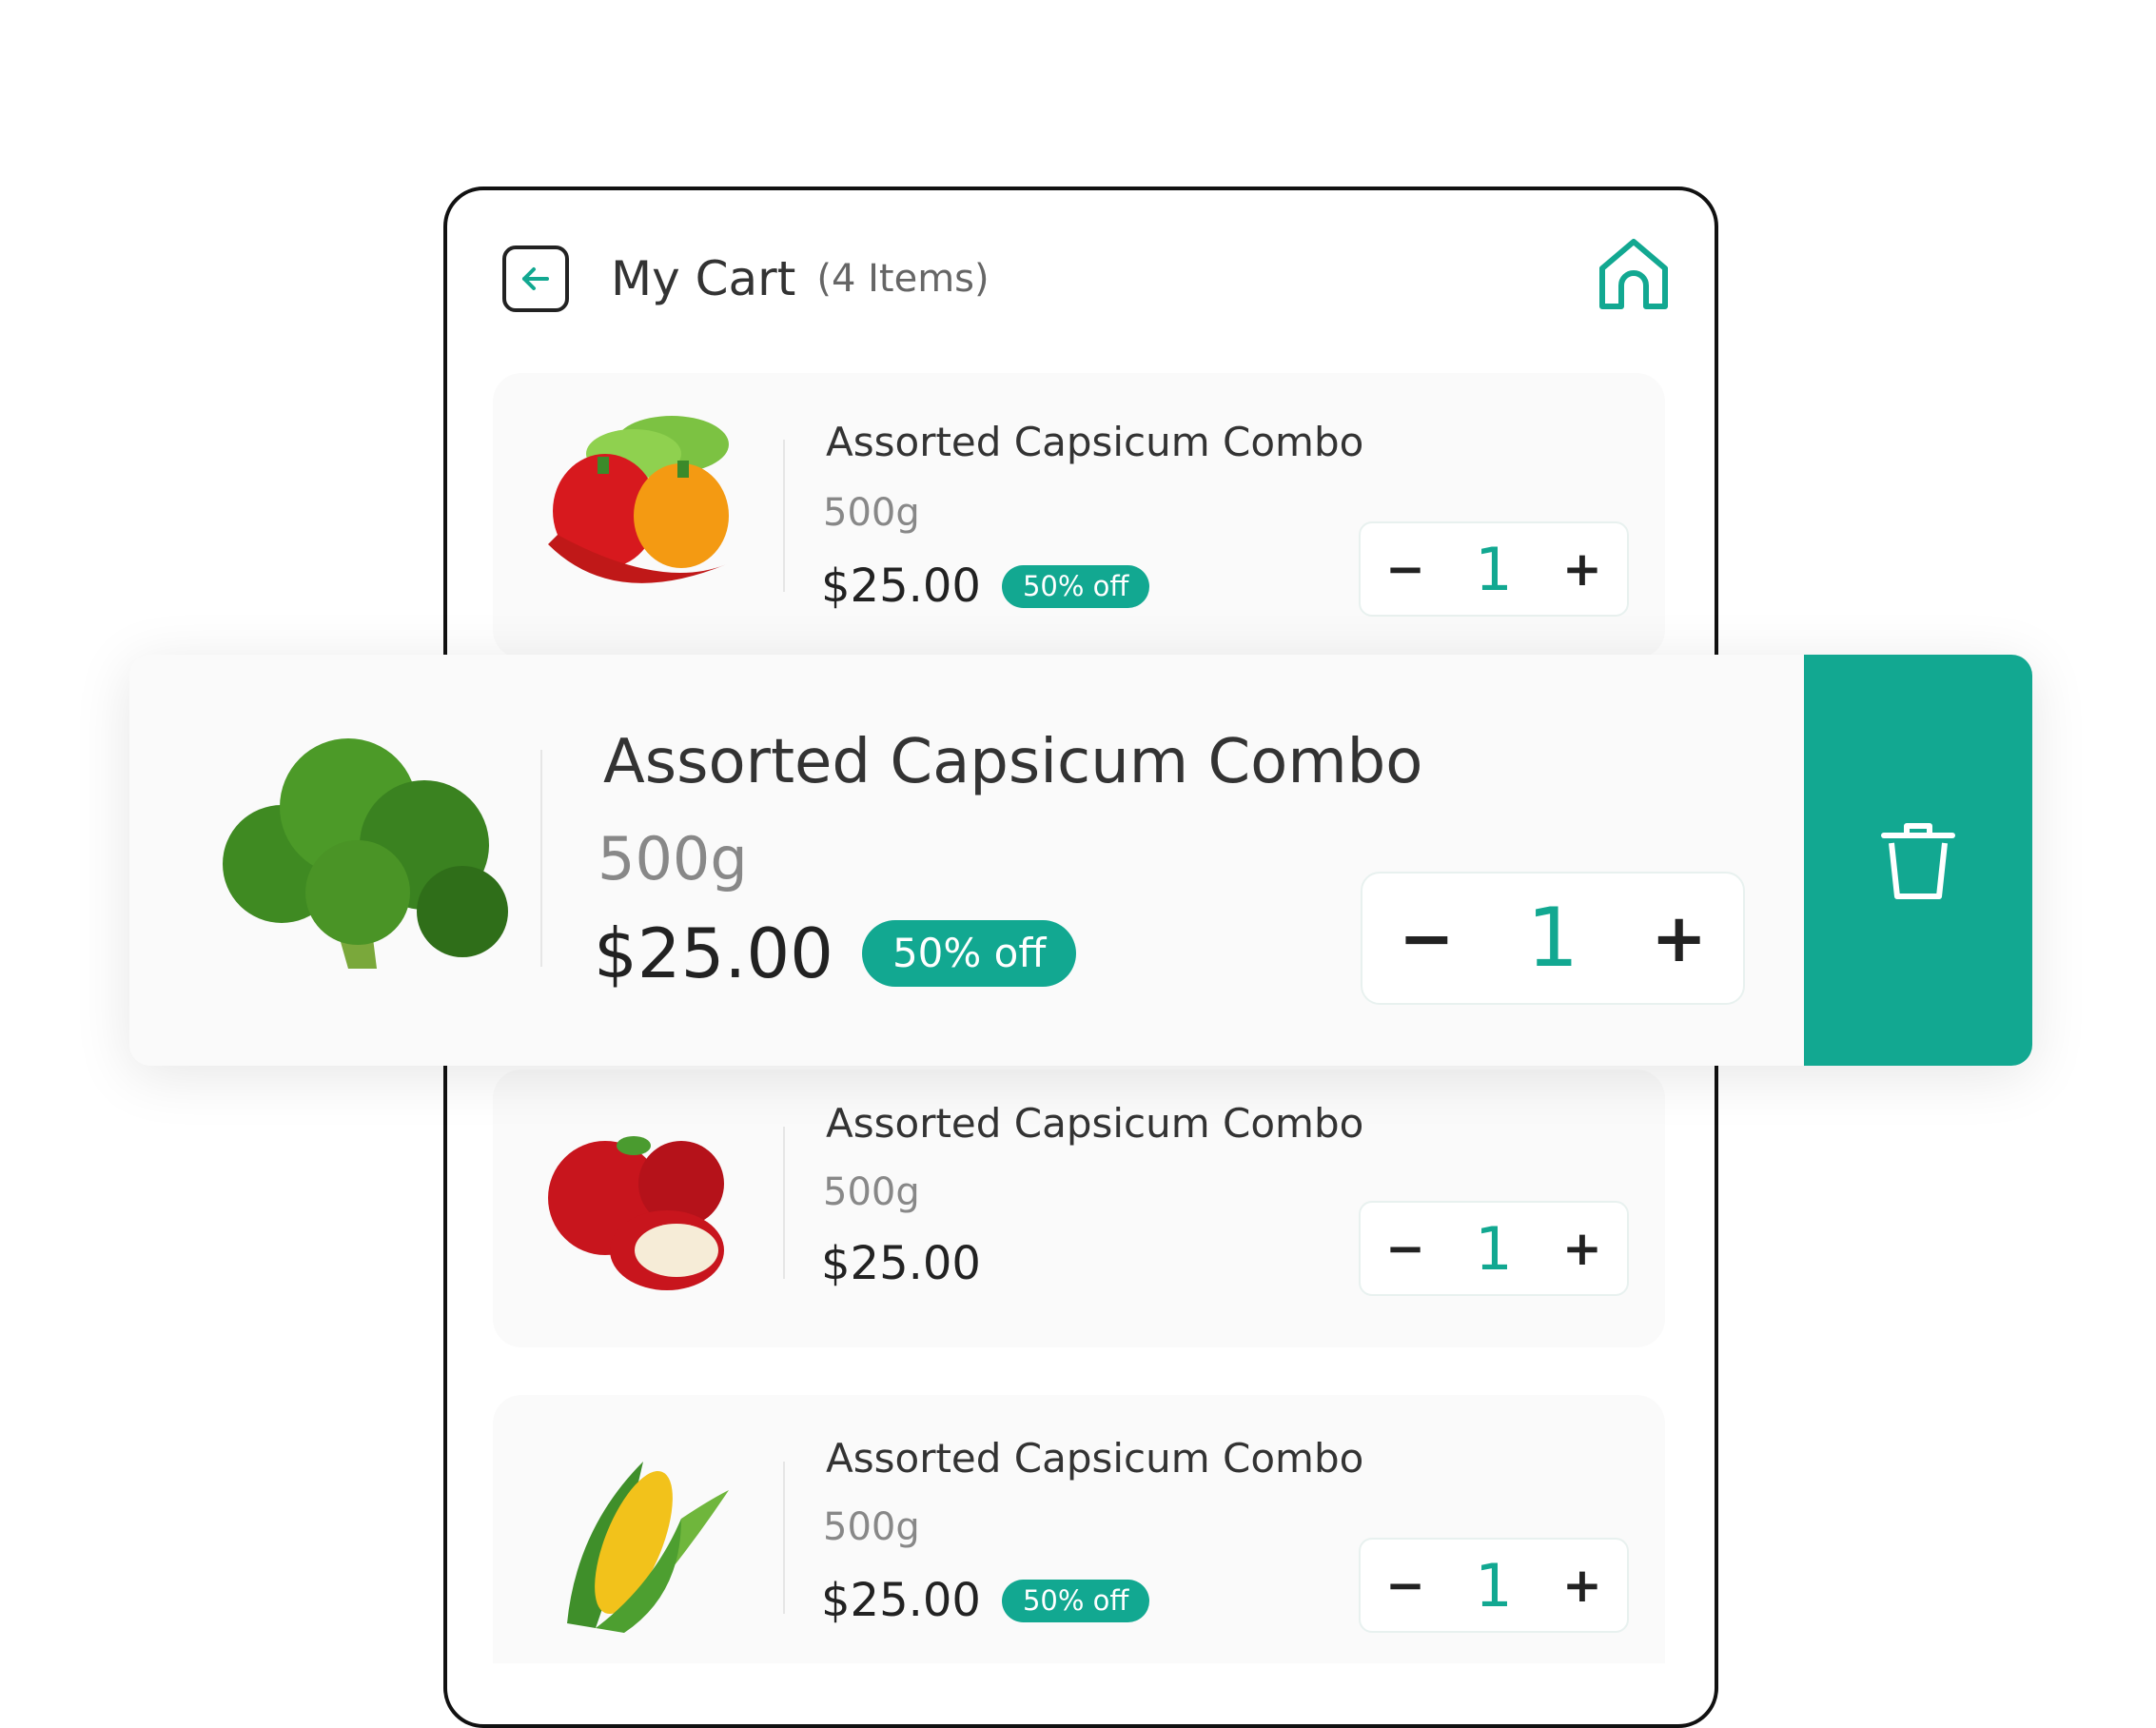 The height and width of the screenshot is (1728, 2156). Describe the element at coordinates (638, 1207) in the screenshot. I see `apple-image` at that location.